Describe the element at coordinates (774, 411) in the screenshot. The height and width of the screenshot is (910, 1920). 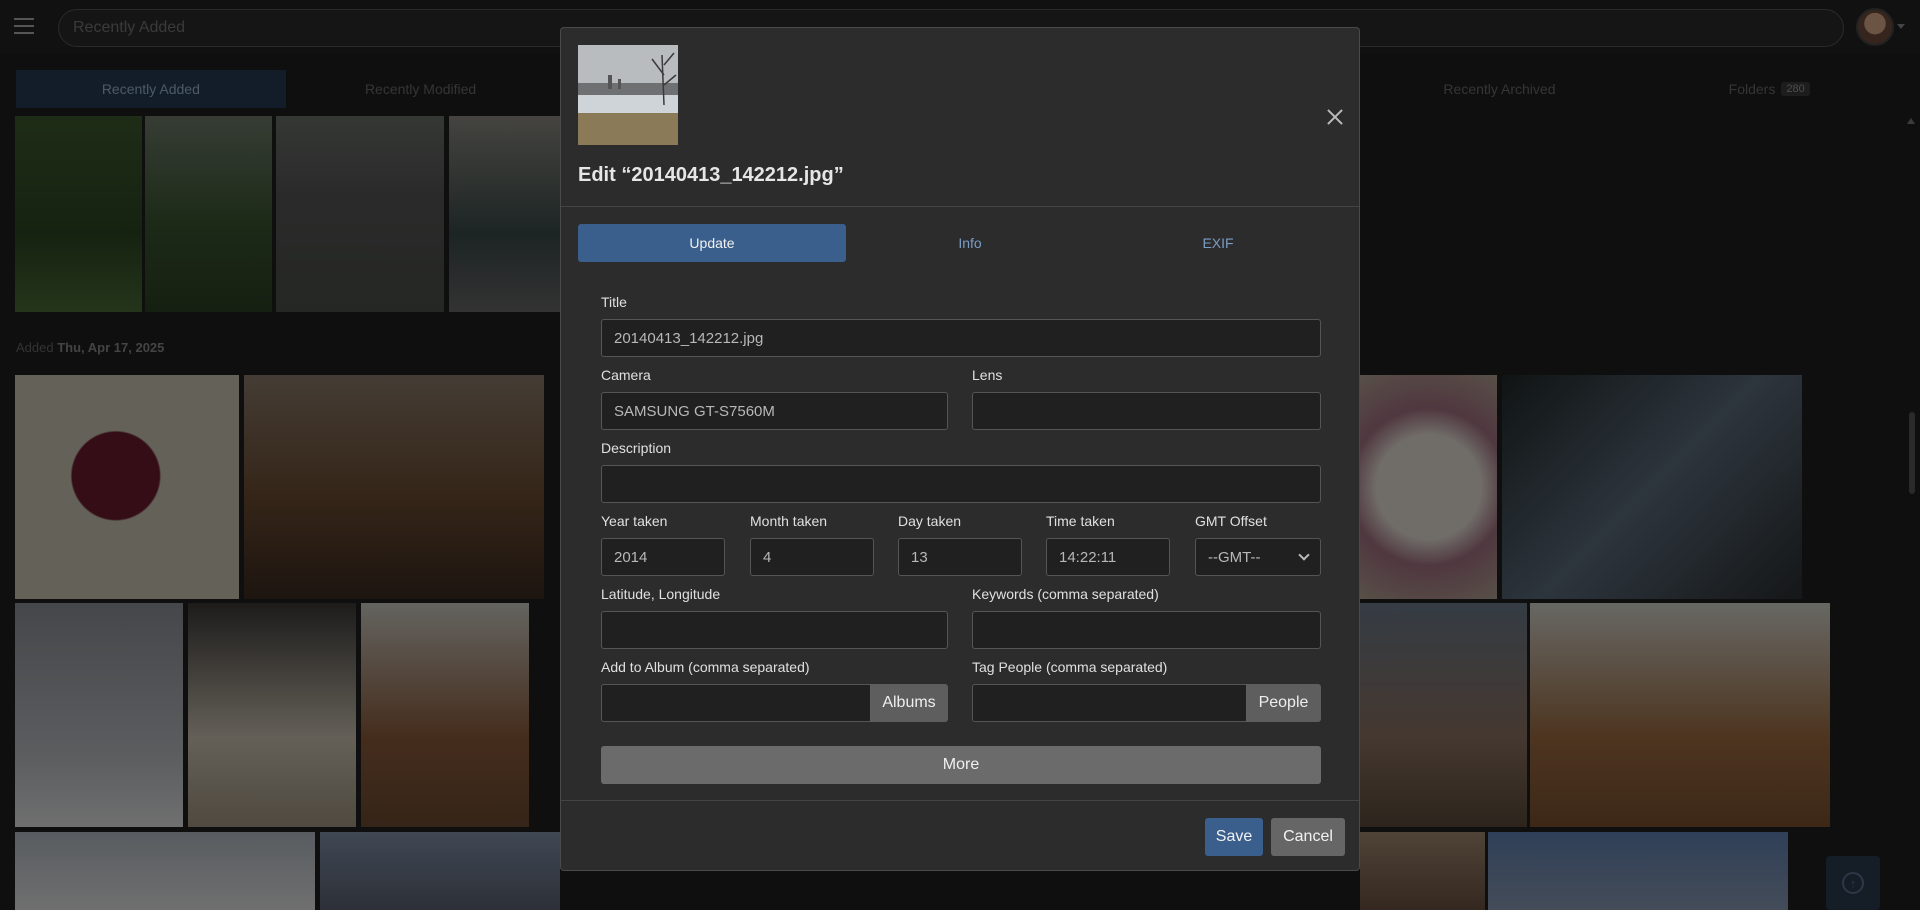
I see `camera-input` at that location.